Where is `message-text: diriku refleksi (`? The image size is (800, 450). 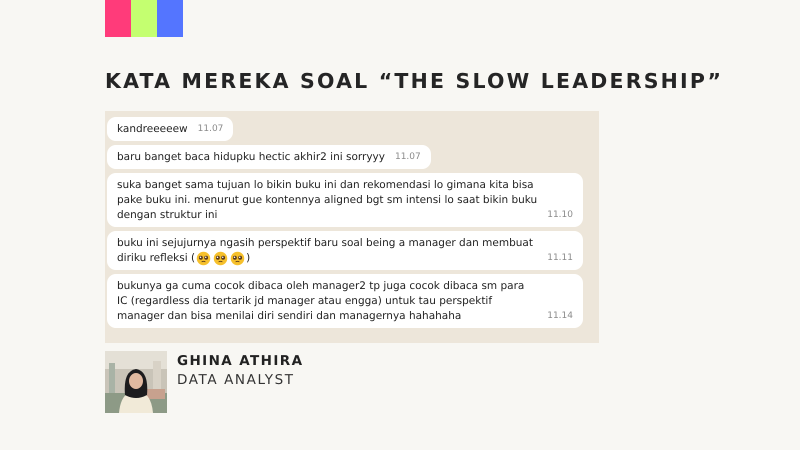
message-text: diriku refleksi ( is located at coordinates (156, 258).